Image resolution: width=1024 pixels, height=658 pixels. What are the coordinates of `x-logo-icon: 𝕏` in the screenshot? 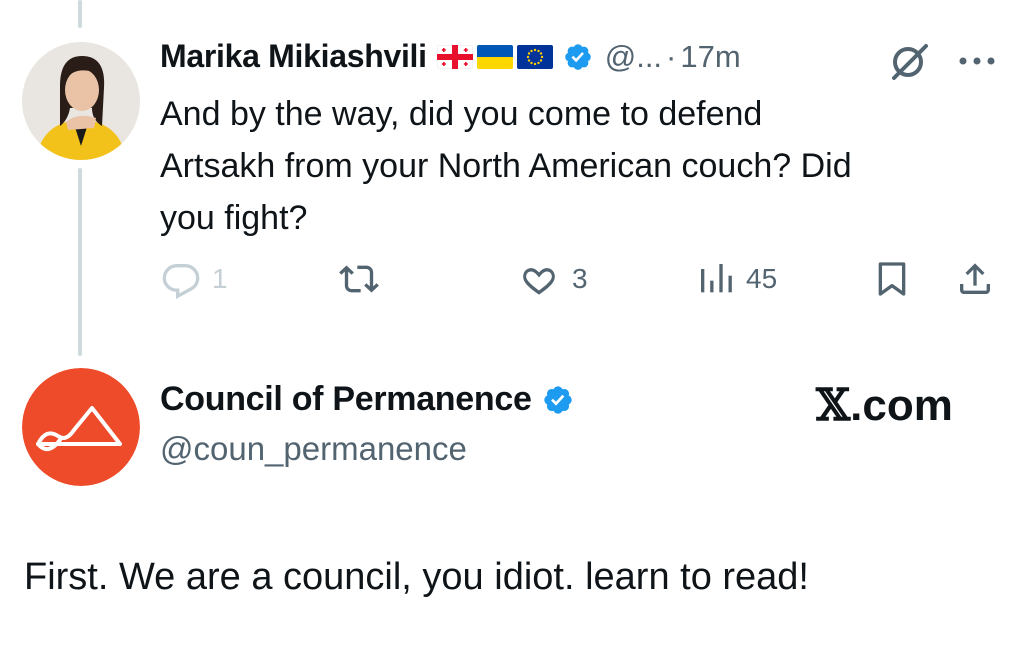 It's located at (833, 405).